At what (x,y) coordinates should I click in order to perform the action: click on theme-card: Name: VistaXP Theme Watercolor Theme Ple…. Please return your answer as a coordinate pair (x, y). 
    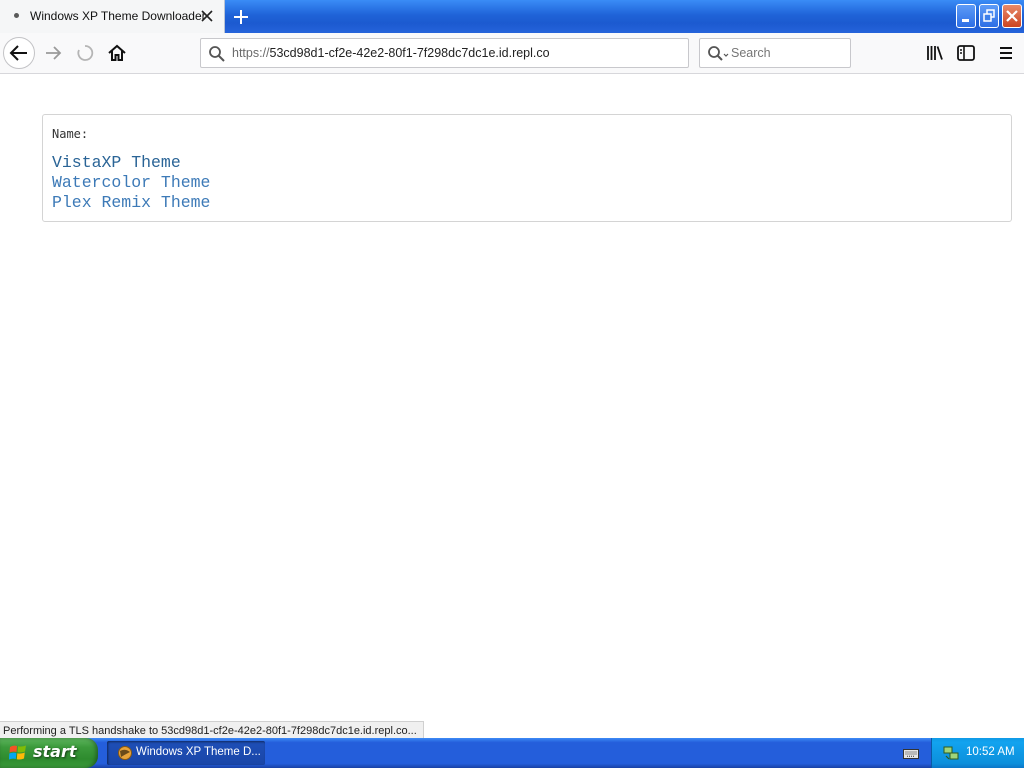
    Looking at the image, I should click on (527, 168).